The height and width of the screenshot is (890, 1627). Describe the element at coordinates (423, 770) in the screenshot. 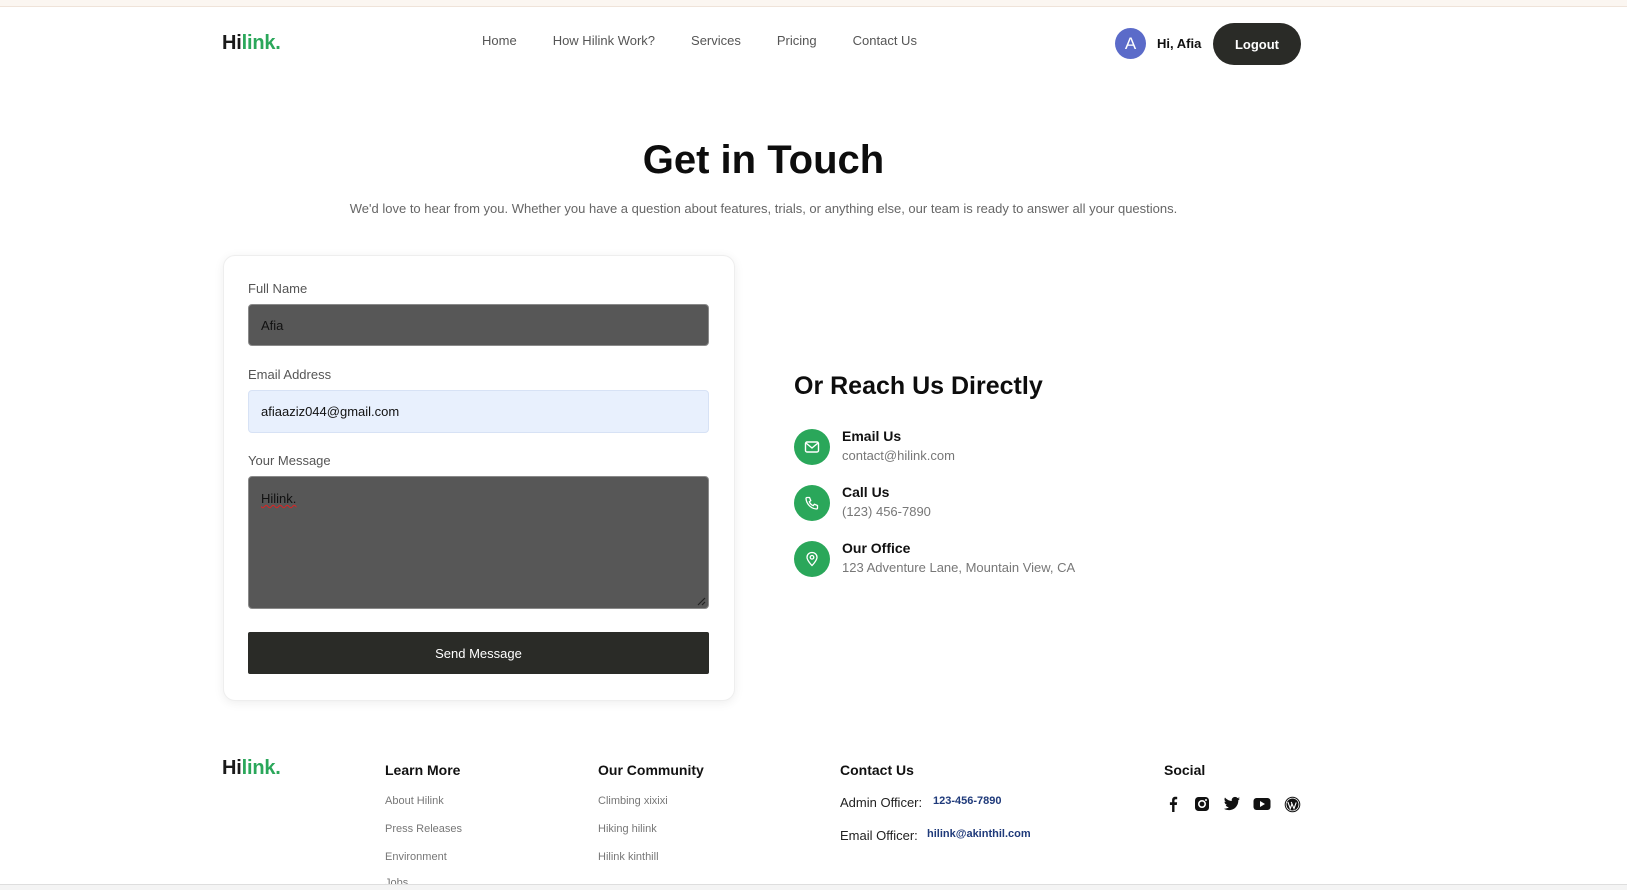

I see `footer-learn-more-heading: Learn More` at that location.